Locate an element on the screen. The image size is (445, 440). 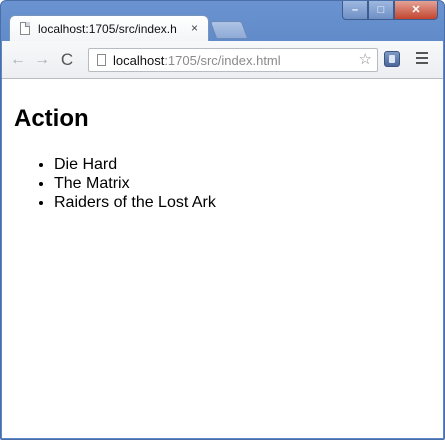
reload-icon: C is located at coordinates (67, 60).